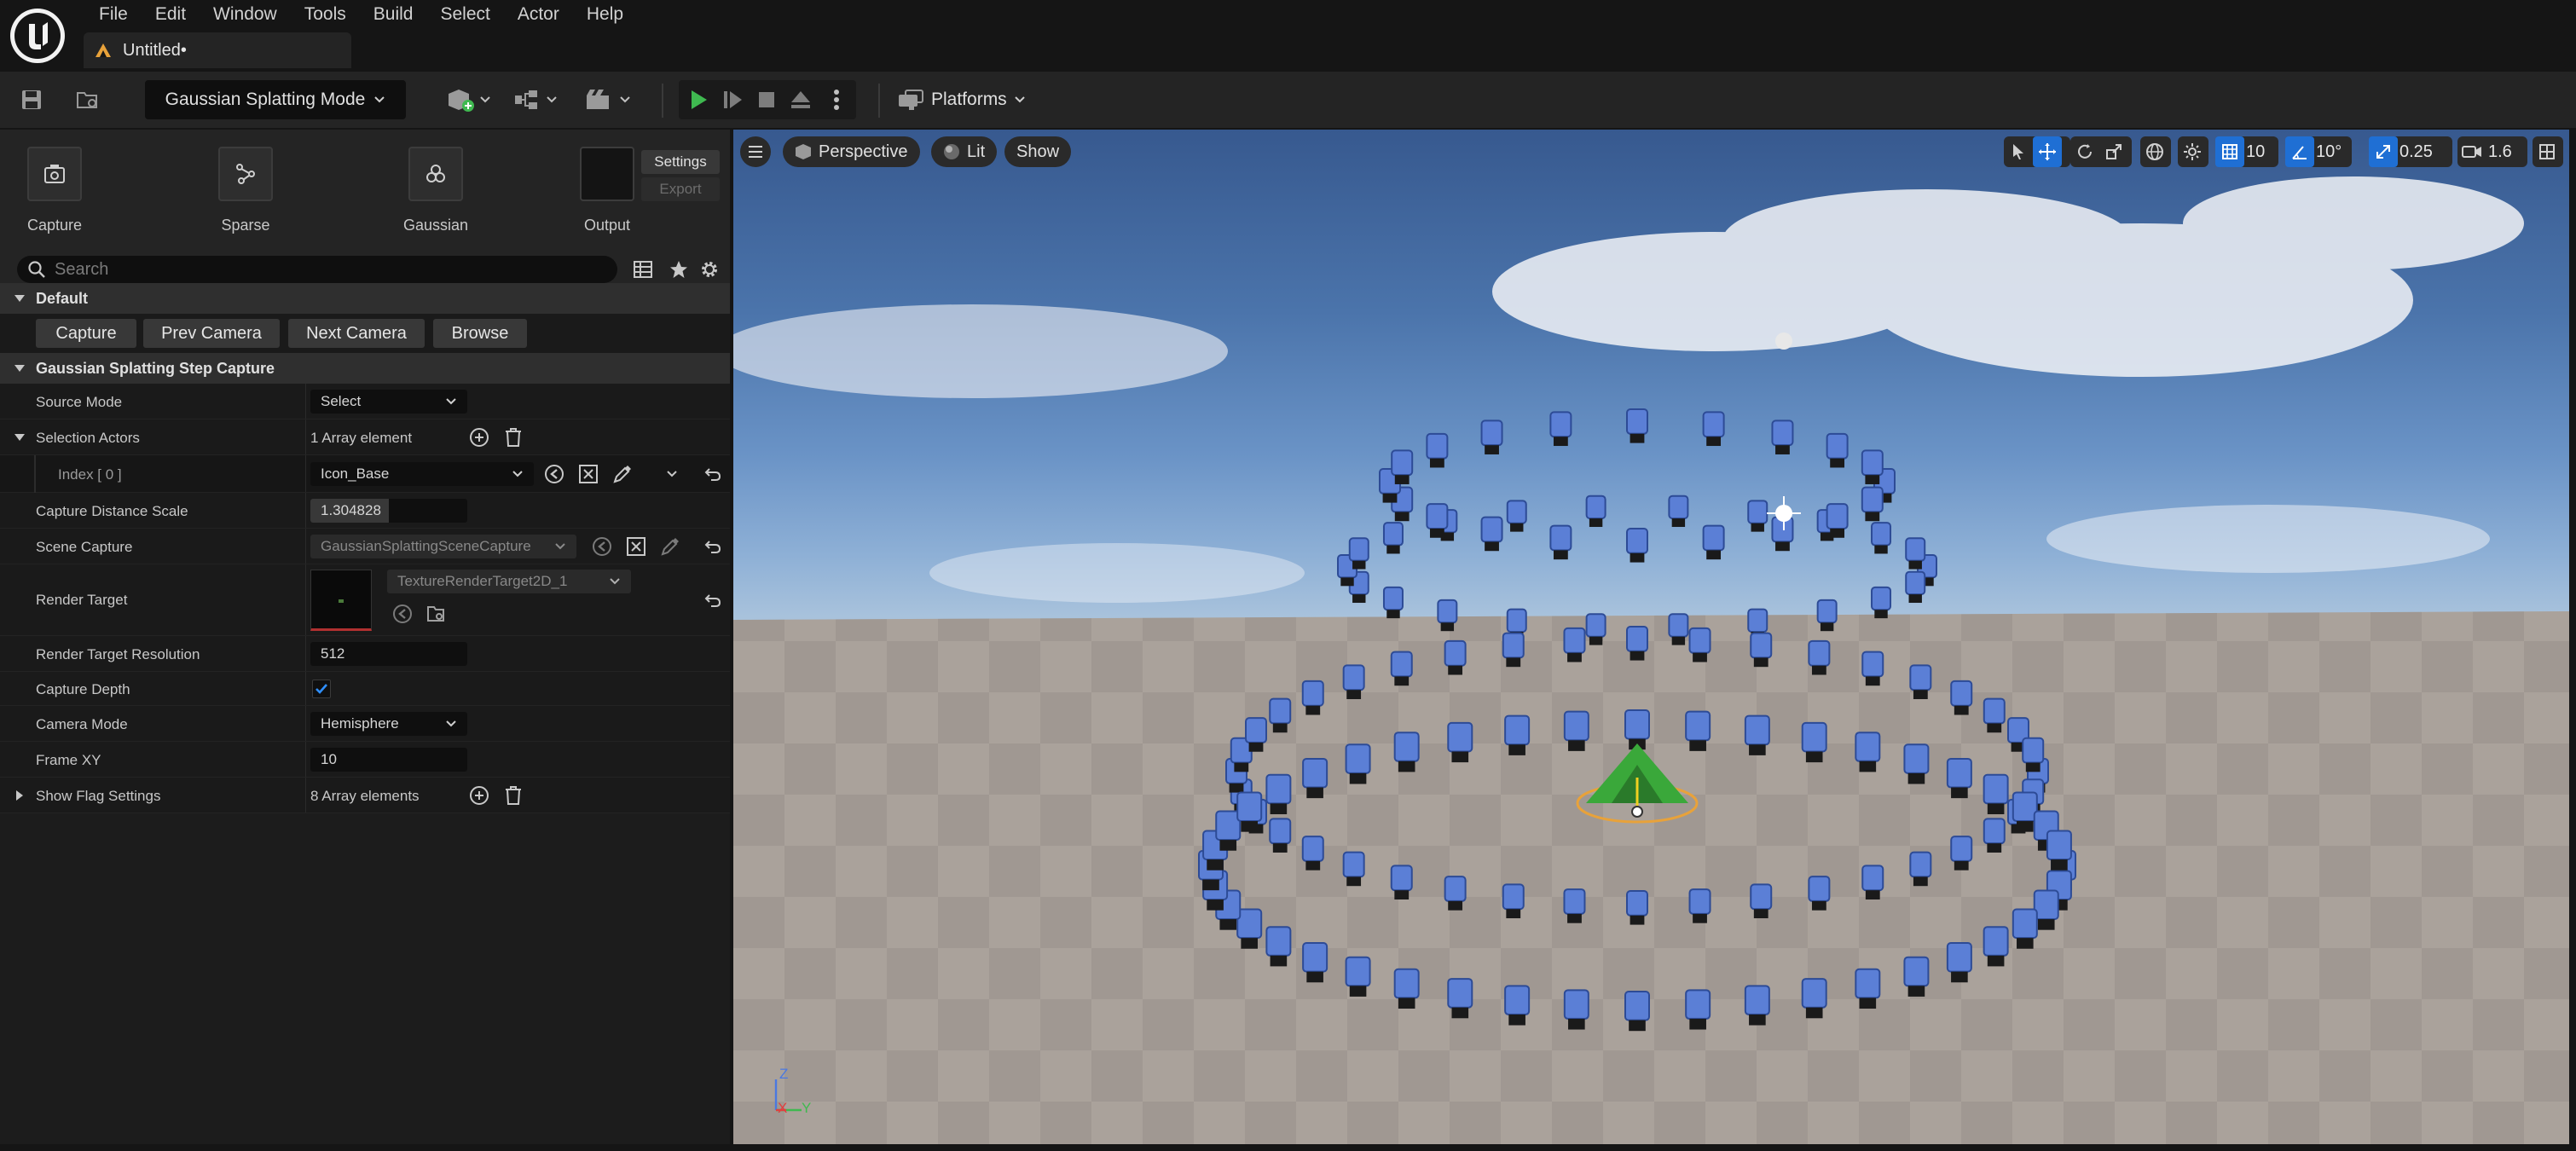  Describe the element at coordinates (852, 151) in the screenshot. I see `perspective-button: Perspective` at that location.